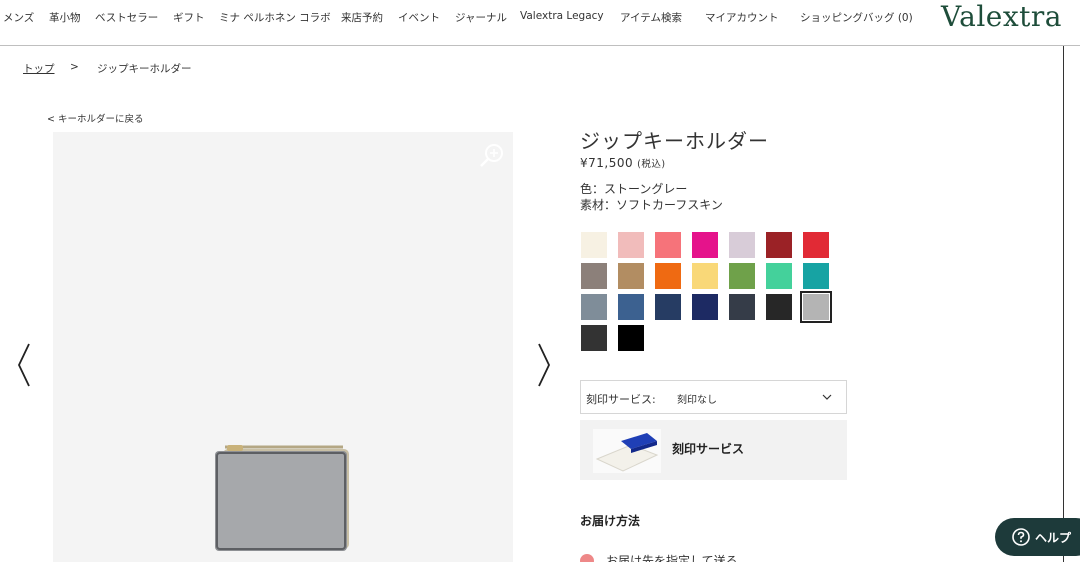 This screenshot has width=1080, height=562. What do you see at coordinates (419, 17) in the screenshot?
I see `nav-item-events: イベント` at bounding box center [419, 17].